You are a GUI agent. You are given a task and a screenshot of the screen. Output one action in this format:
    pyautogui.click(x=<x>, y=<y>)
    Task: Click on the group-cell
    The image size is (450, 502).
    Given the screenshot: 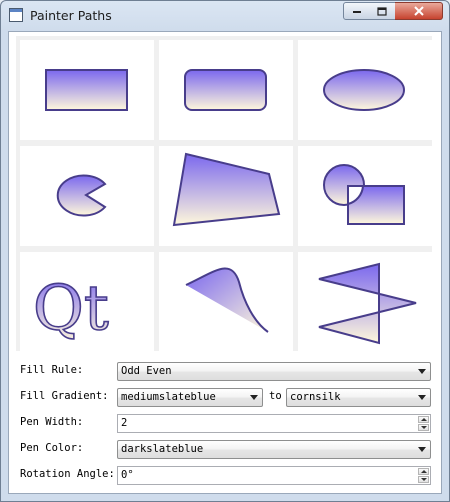 What is the action you would take?
    pyautogui.click(x=365, y=196)
    